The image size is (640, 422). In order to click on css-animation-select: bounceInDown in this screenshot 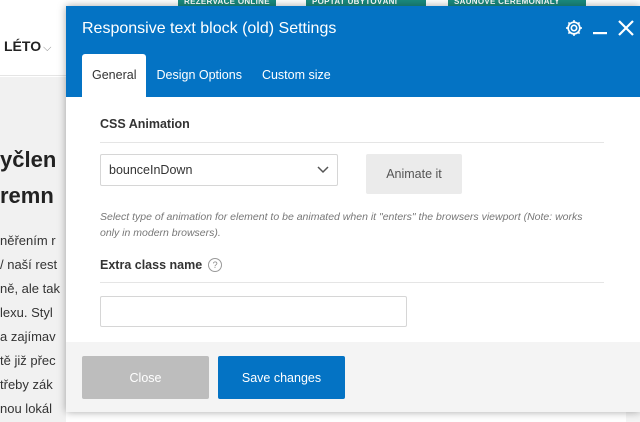, I will do `click(219, 170)`.